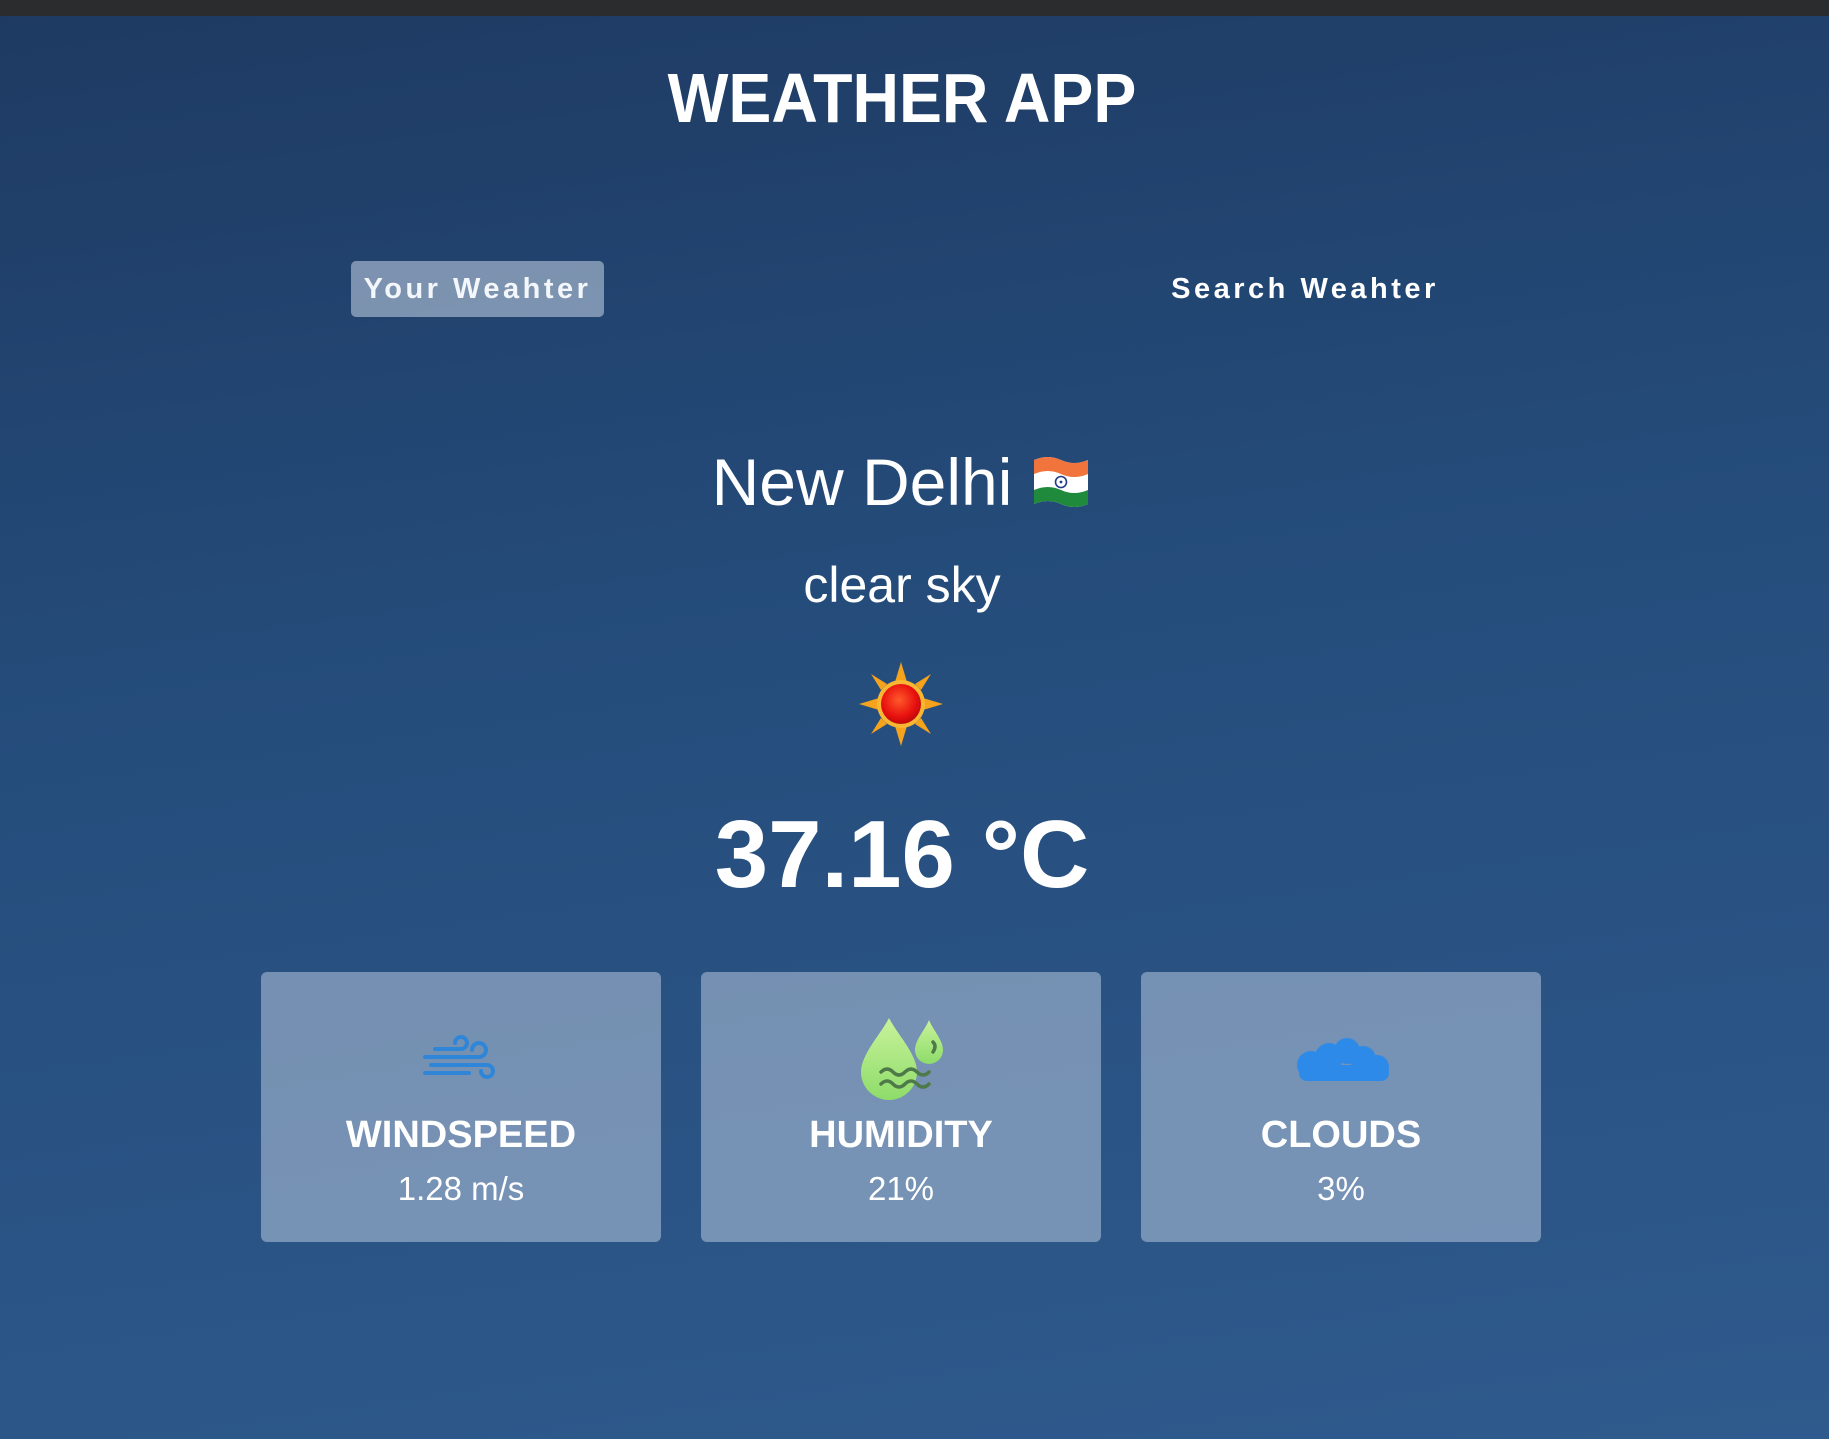 This screenshot has height=1439, width=1829. I want to click on windspeed-value: 1.28 m/s, so click(461, 1188).